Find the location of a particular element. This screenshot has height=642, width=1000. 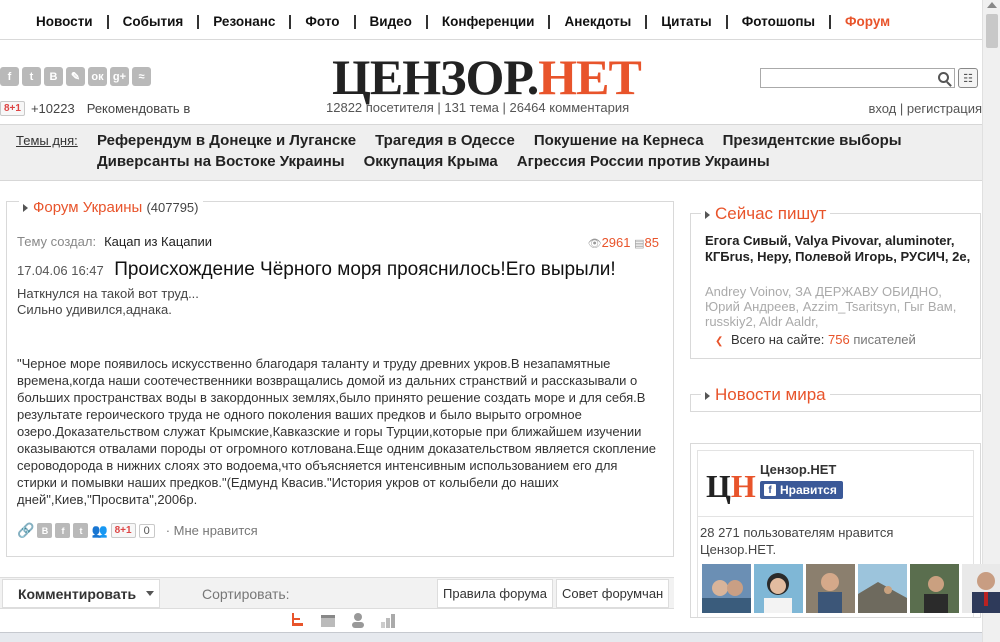

topic-link: Диверсанты на Востоке Украины is located at coordinates (221, 161).